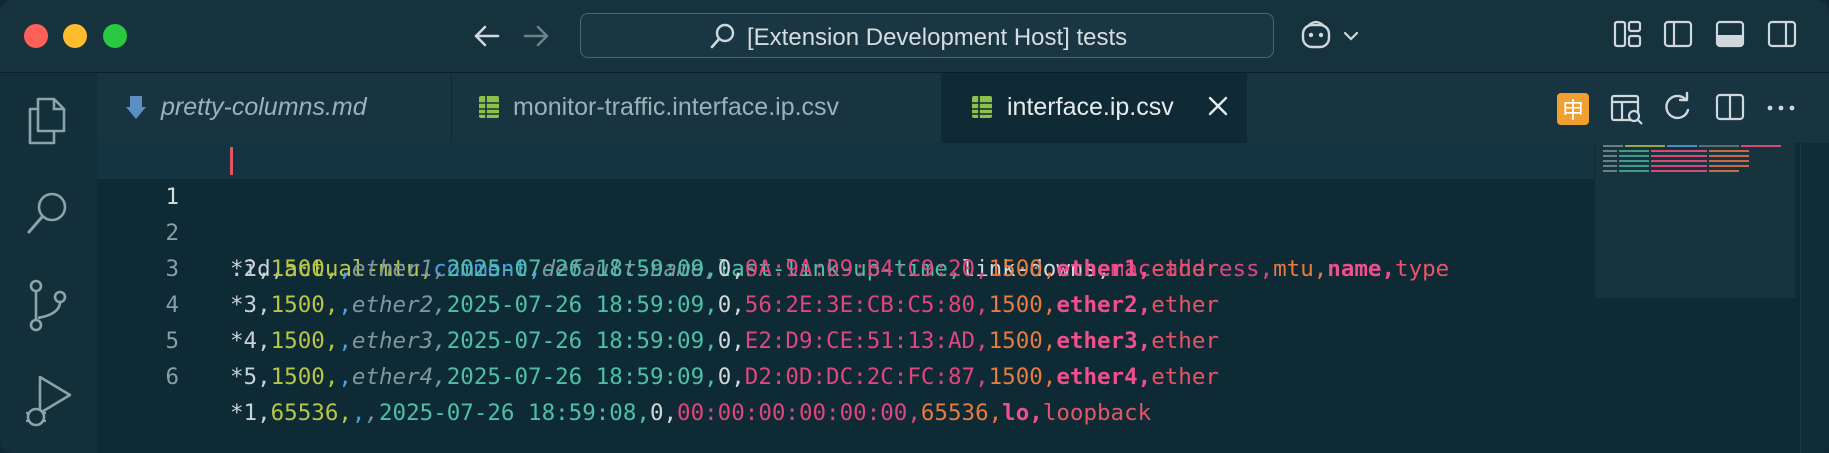 The width and height of the screenshot is (1829, 453). Describe the element at coordinates (537, 36) in the screenshot. I see `forward-arrow-icon` at that location.